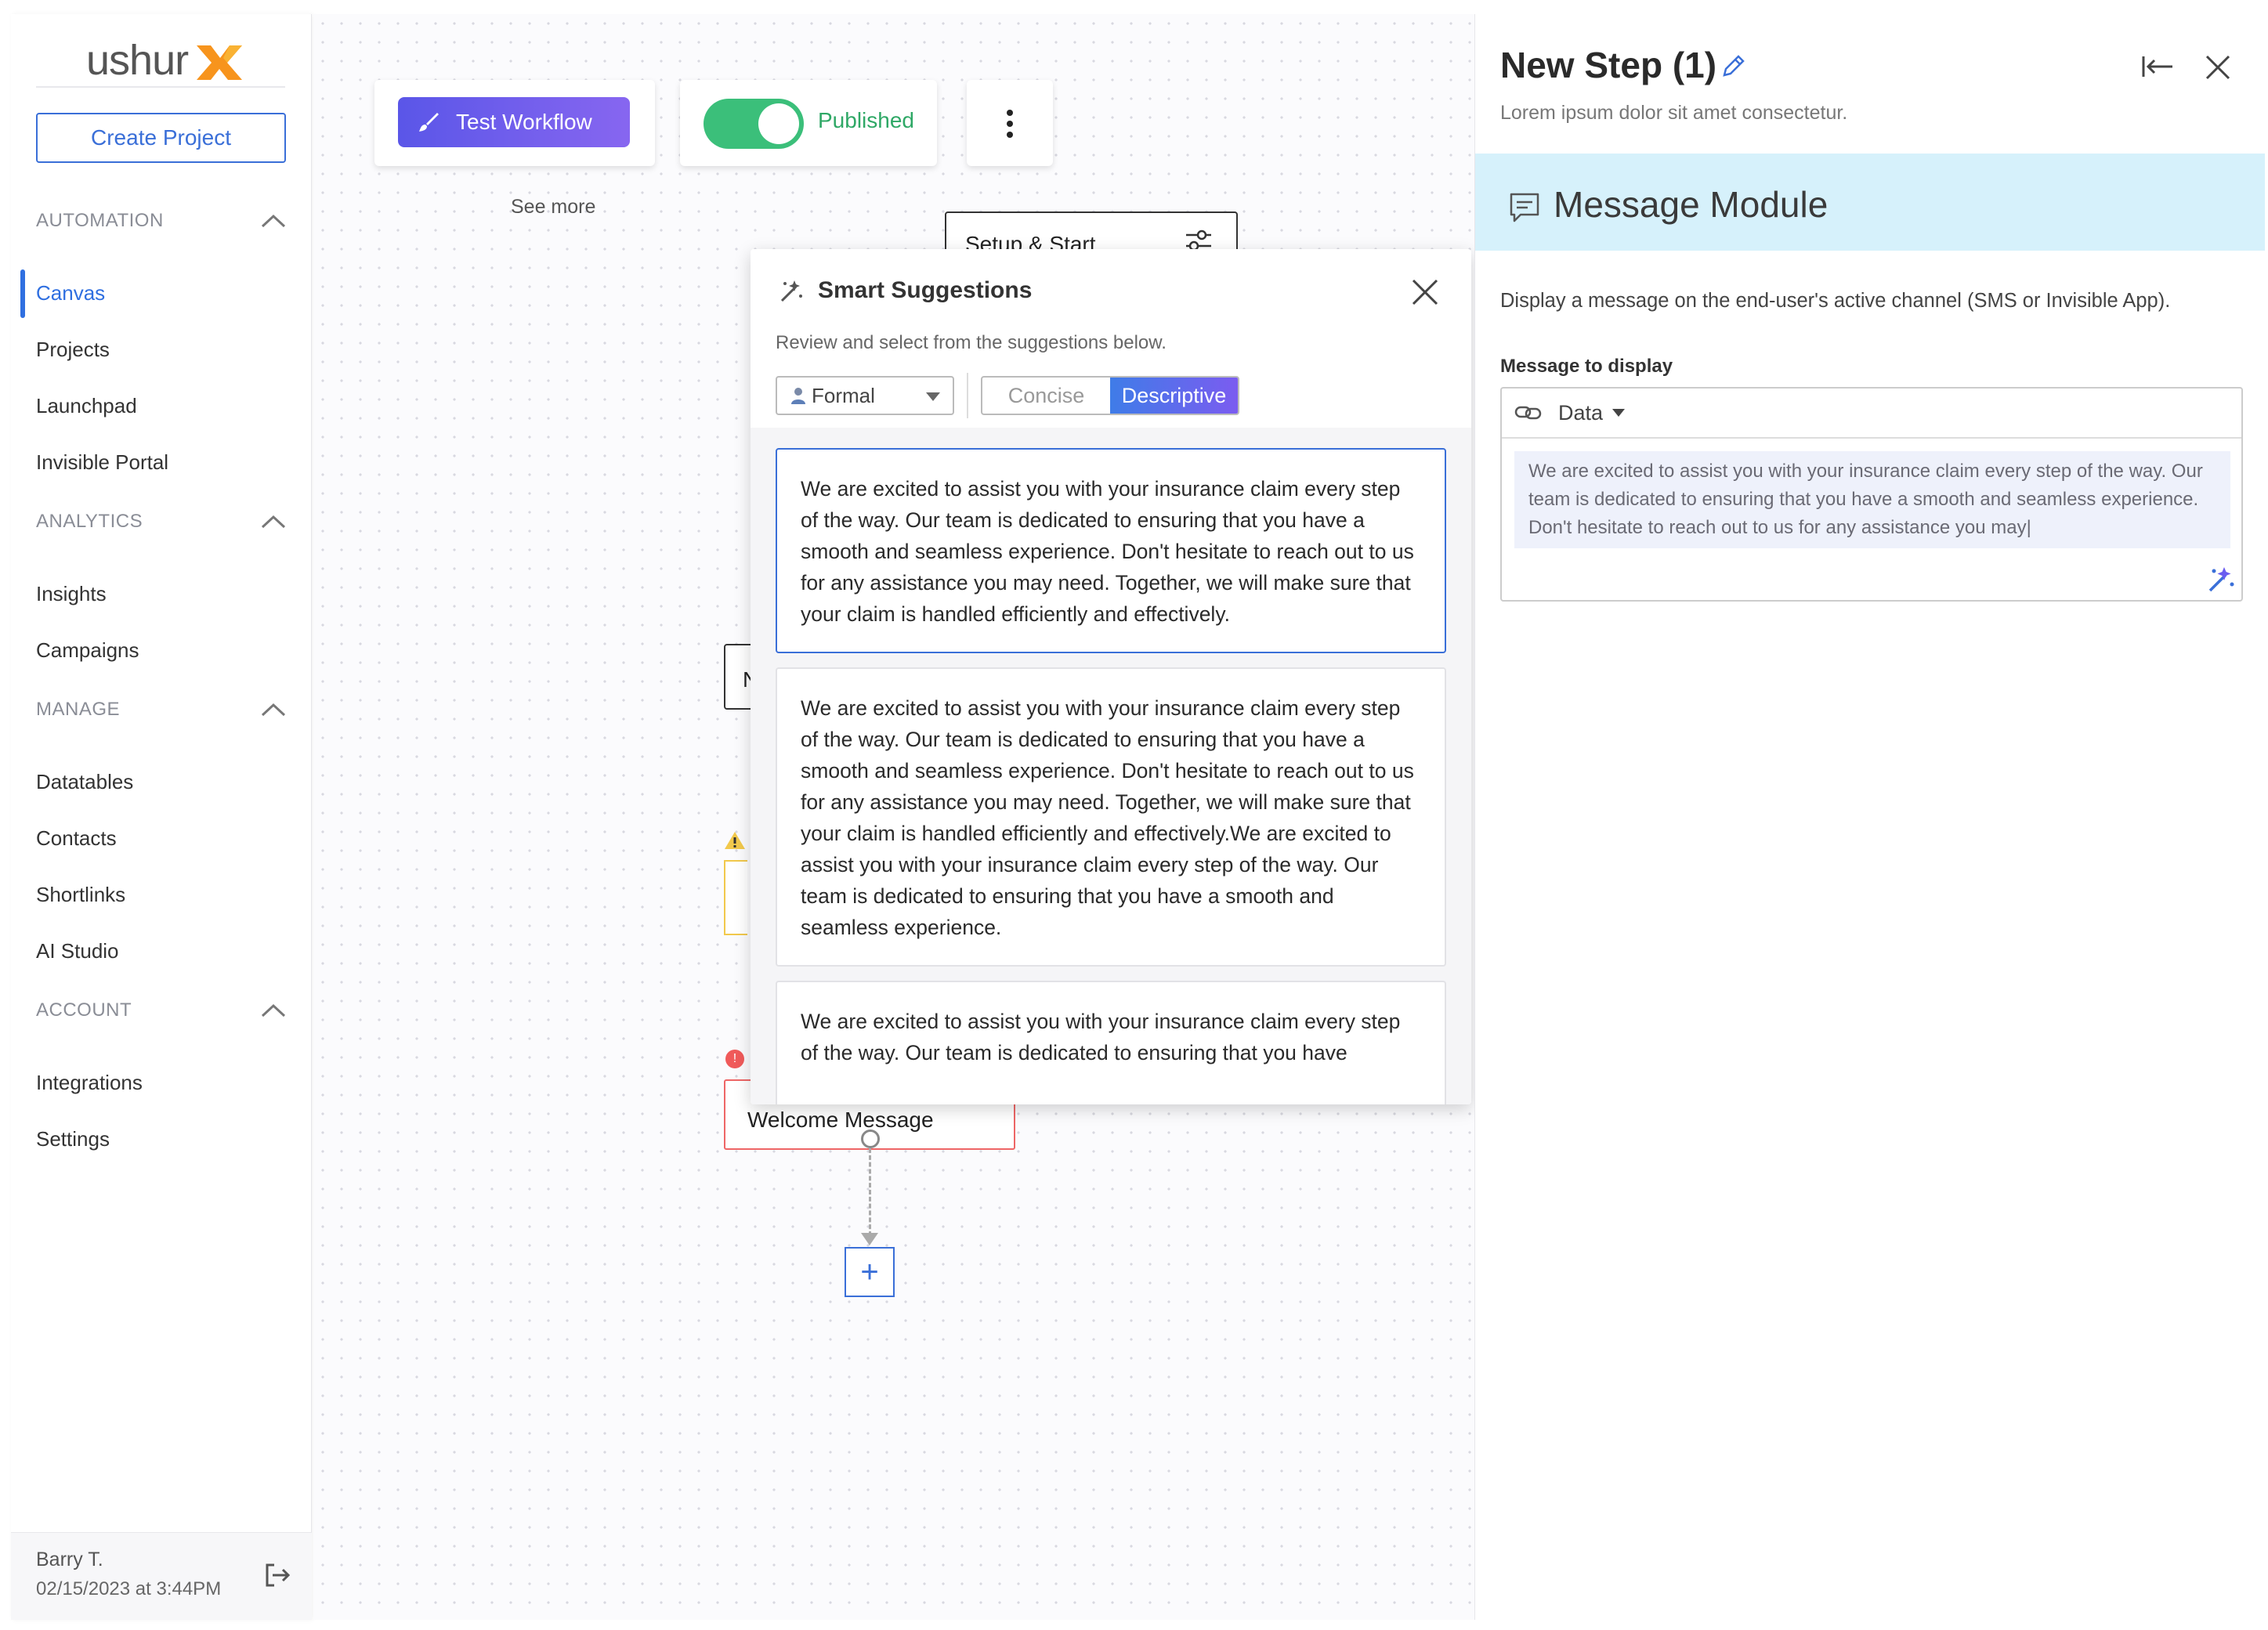 This screenshot has height=1630, width=2268. What do you see at coordinates (735, 1059) in the screenshot?
I see `error-icon: !` at bounding box center [735, 1059].